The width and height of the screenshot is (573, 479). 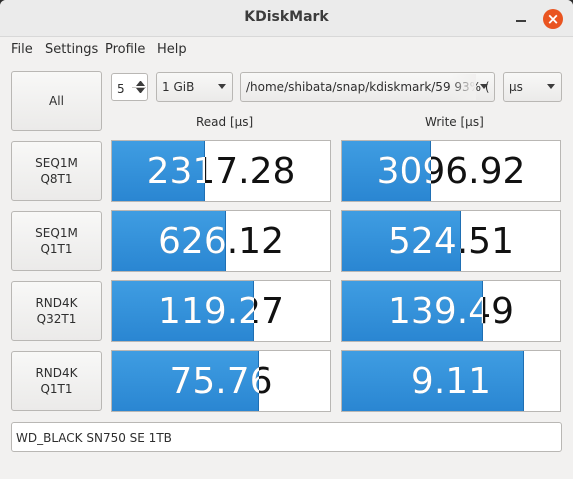 What do you see at coordinates (56, 171) in the screenshot?
I see `test-button-seq1m-q8t1: SEQ1M Q8T1` at bounding box center [56, 171].